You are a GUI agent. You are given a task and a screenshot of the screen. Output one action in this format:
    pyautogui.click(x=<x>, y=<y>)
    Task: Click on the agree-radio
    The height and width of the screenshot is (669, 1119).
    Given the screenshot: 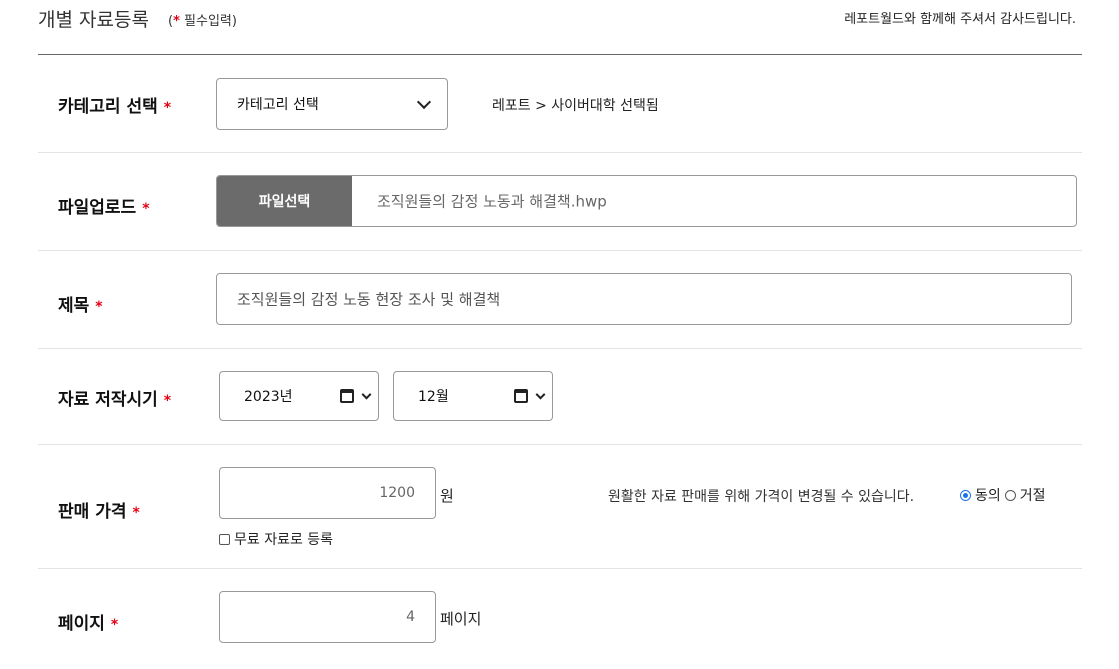 What is the action you would take?
    pyautogui.click(x=965, y=495)
    